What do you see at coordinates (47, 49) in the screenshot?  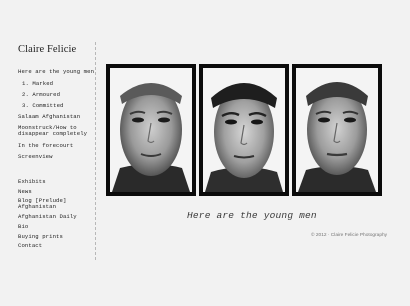 I see `site-title: Claire Felicie` at bounding box center [47, 49].